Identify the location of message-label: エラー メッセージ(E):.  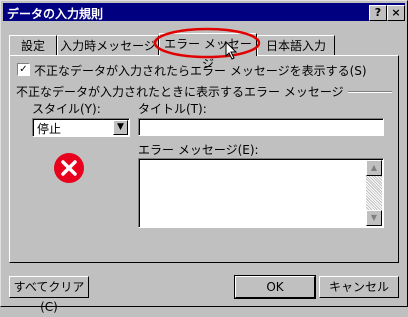
(198, 150).